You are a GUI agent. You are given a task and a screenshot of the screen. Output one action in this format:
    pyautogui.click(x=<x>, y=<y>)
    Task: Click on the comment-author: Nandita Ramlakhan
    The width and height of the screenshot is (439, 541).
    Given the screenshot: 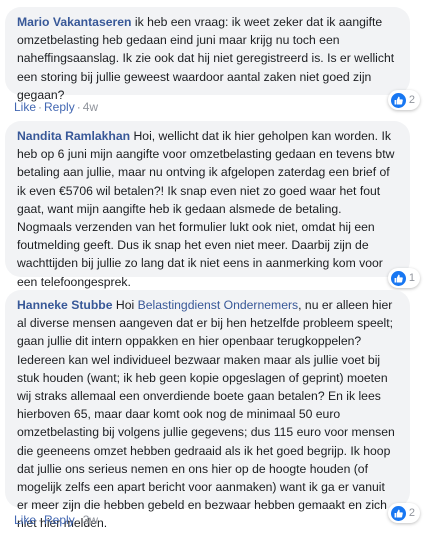 What is the action you would take?
    pyautogui.click(x=73, y=136)
    